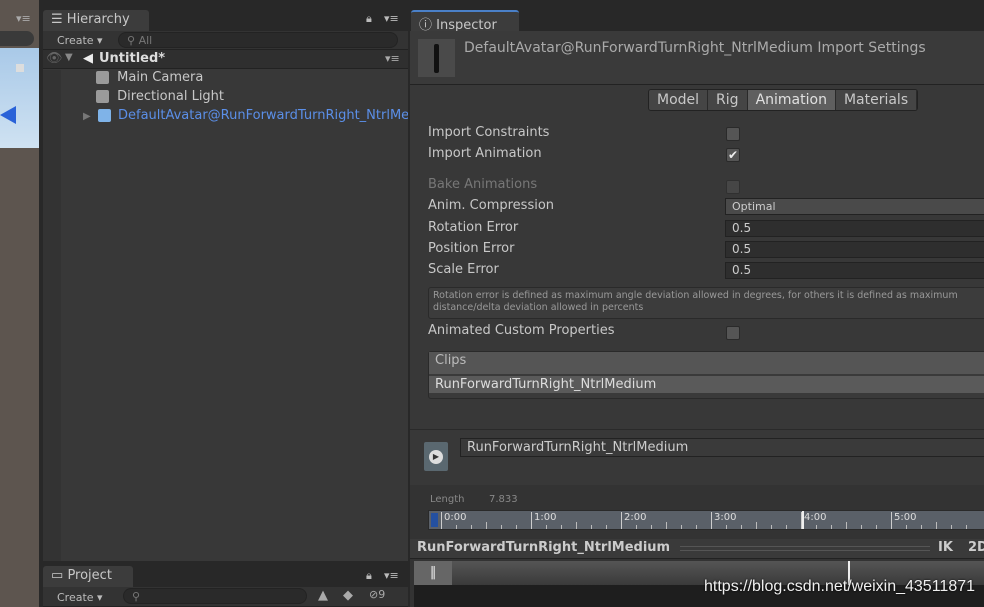 Image resolution: width=984 pixels, height=607 pixels. I want to click on tab-rig: Rig, so click(728, 100).